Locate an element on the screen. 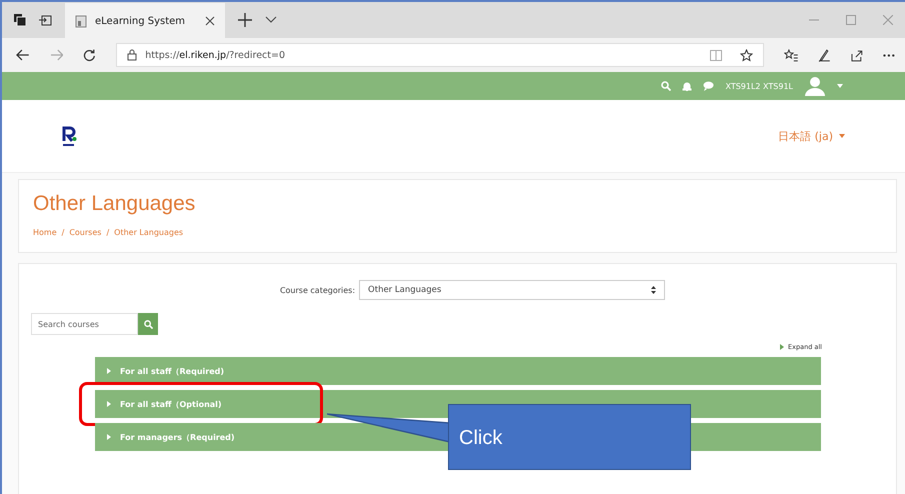  tab-title: eLearning System is located at coordinates (140, 21).